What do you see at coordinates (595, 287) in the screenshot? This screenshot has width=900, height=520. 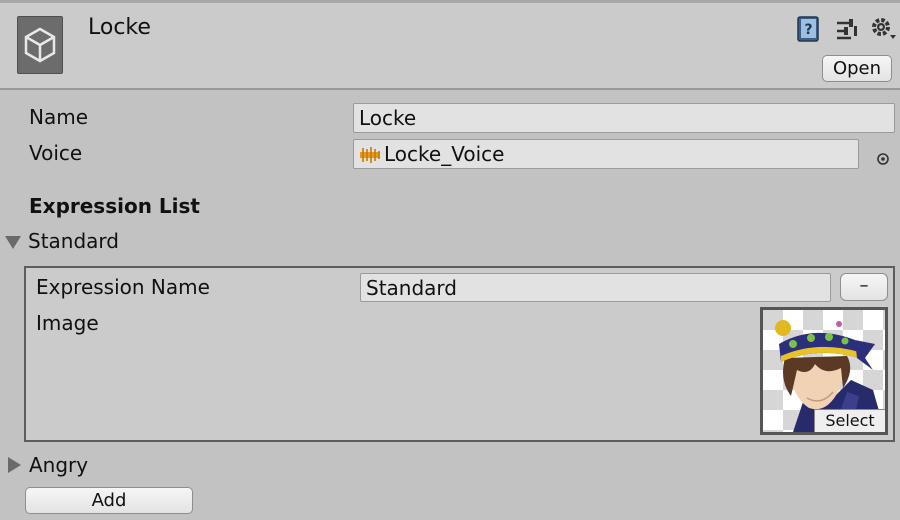 I see `expression-name-field: Standard` at bounding box center [595, 287].